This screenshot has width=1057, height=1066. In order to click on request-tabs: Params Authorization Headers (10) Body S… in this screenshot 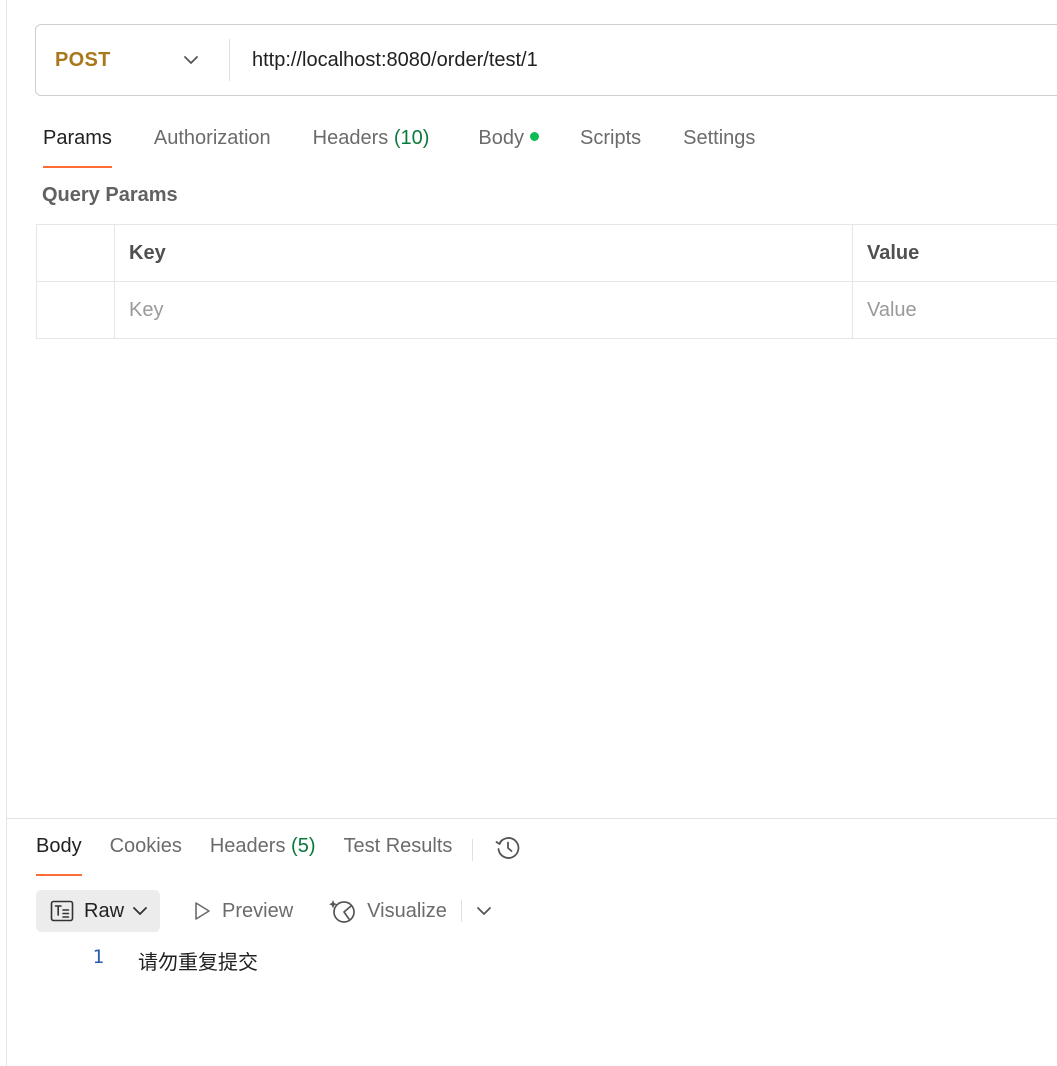, I will do `click(399, 145)`.